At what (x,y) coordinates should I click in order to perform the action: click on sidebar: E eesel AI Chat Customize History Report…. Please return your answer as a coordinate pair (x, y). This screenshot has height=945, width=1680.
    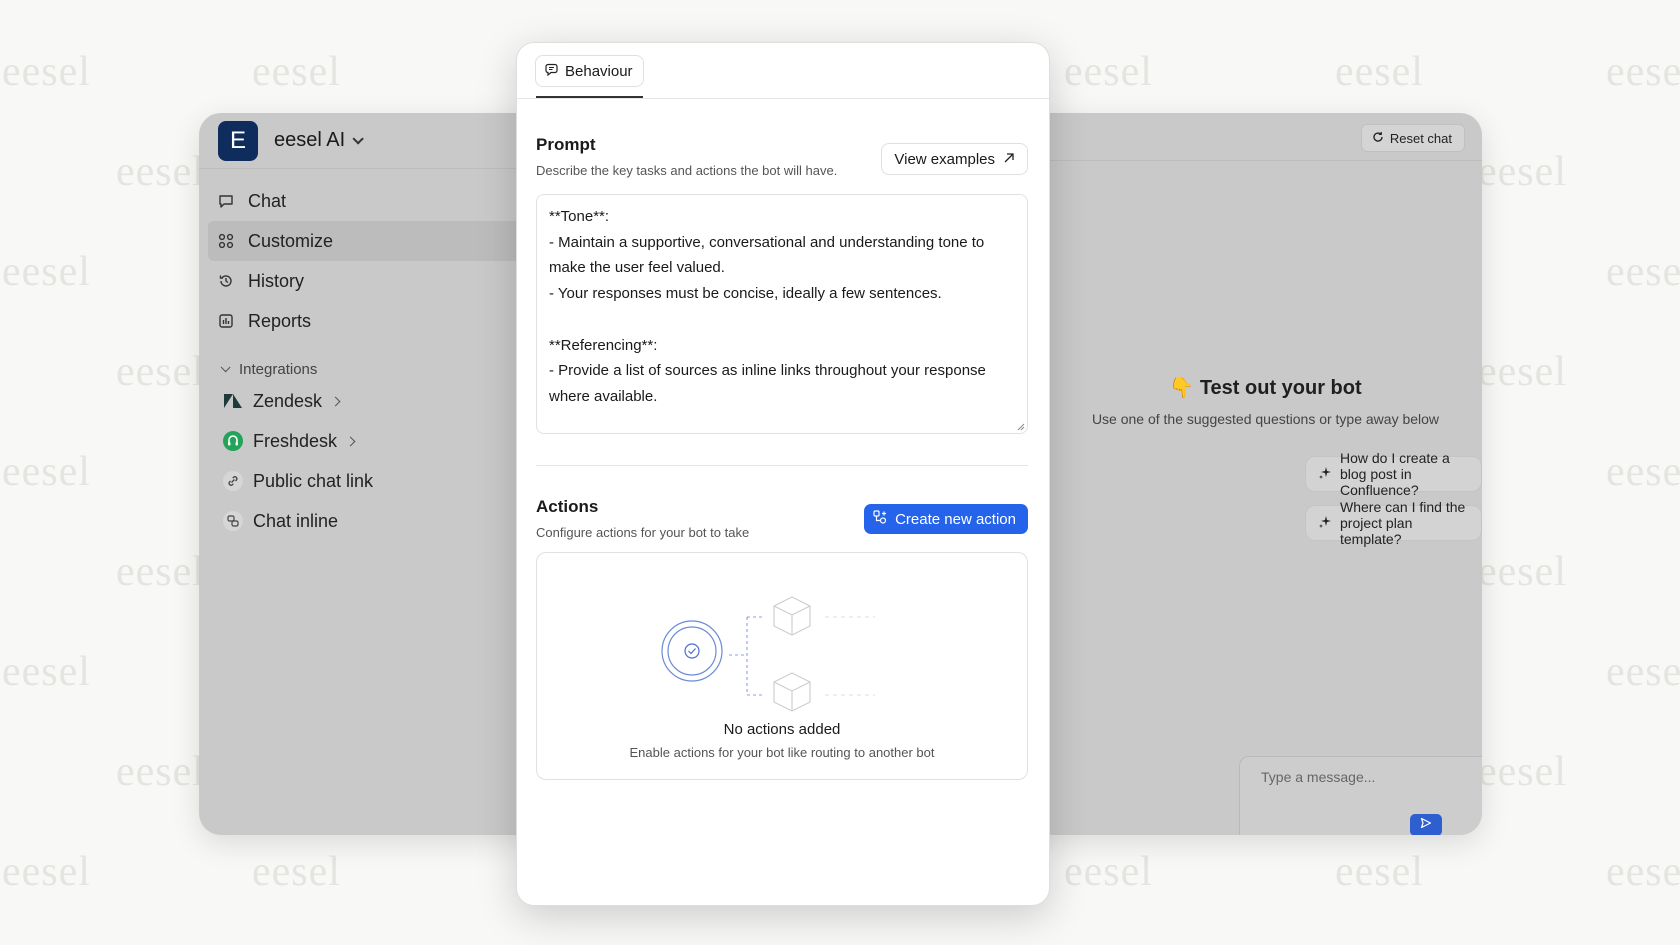
    Looking at the image, I should click on (359, 474).